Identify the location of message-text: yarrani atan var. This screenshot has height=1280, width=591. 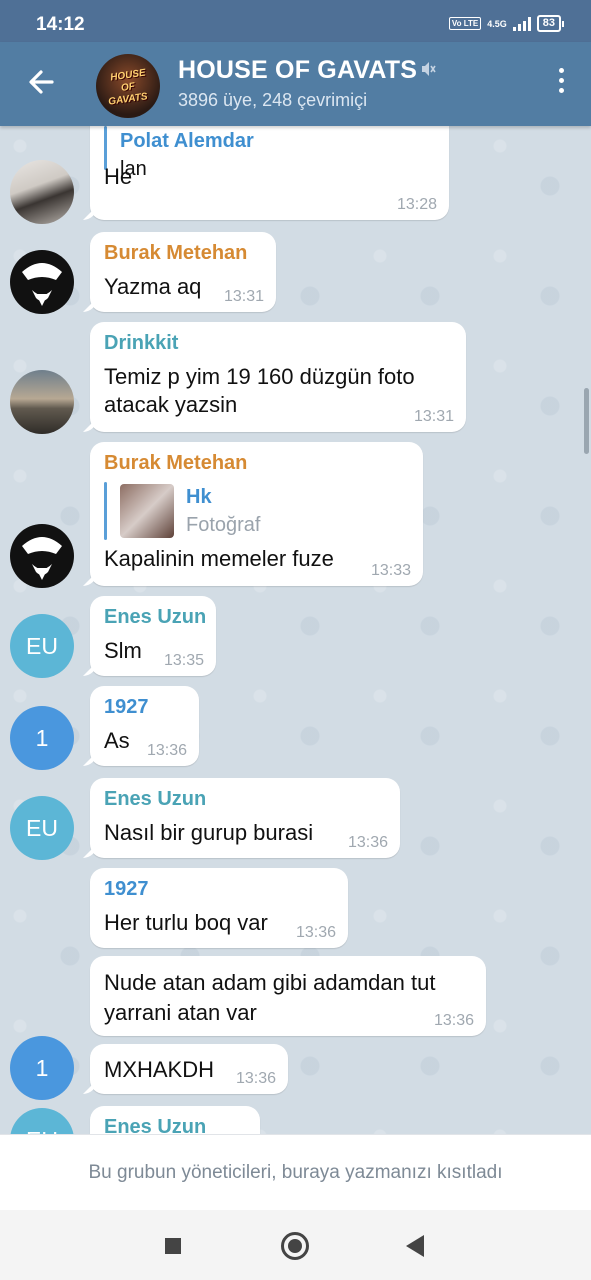
(180, 1012).